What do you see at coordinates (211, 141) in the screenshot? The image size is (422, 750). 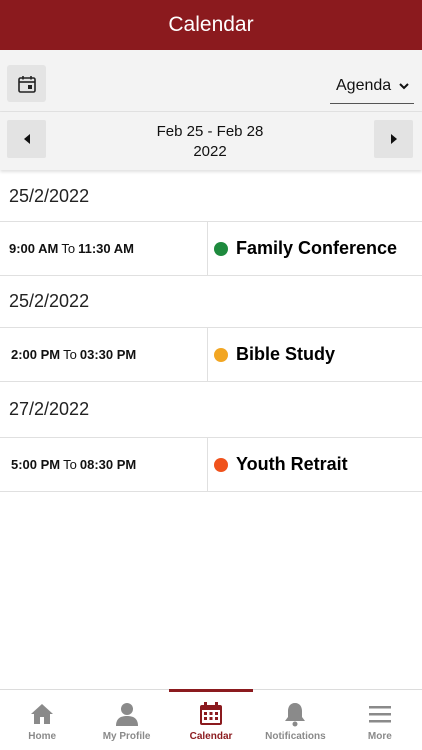 I see `date-range-navigator: Feb 25 - Feb 28 2022` at bounding box center [211, 141].